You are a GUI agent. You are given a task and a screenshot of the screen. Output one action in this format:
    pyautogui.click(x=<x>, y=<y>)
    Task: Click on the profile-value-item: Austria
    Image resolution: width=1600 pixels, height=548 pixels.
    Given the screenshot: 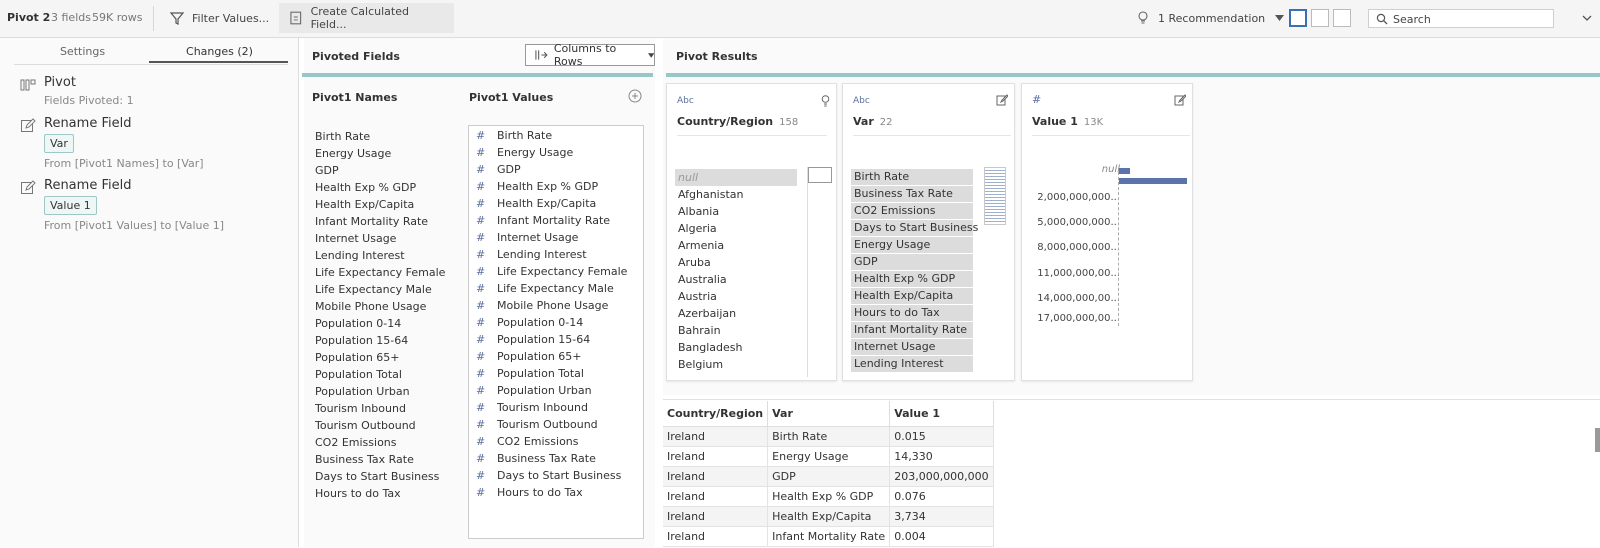 What is the action you would take?
    pyautogui.click(x=736, y=296)
    